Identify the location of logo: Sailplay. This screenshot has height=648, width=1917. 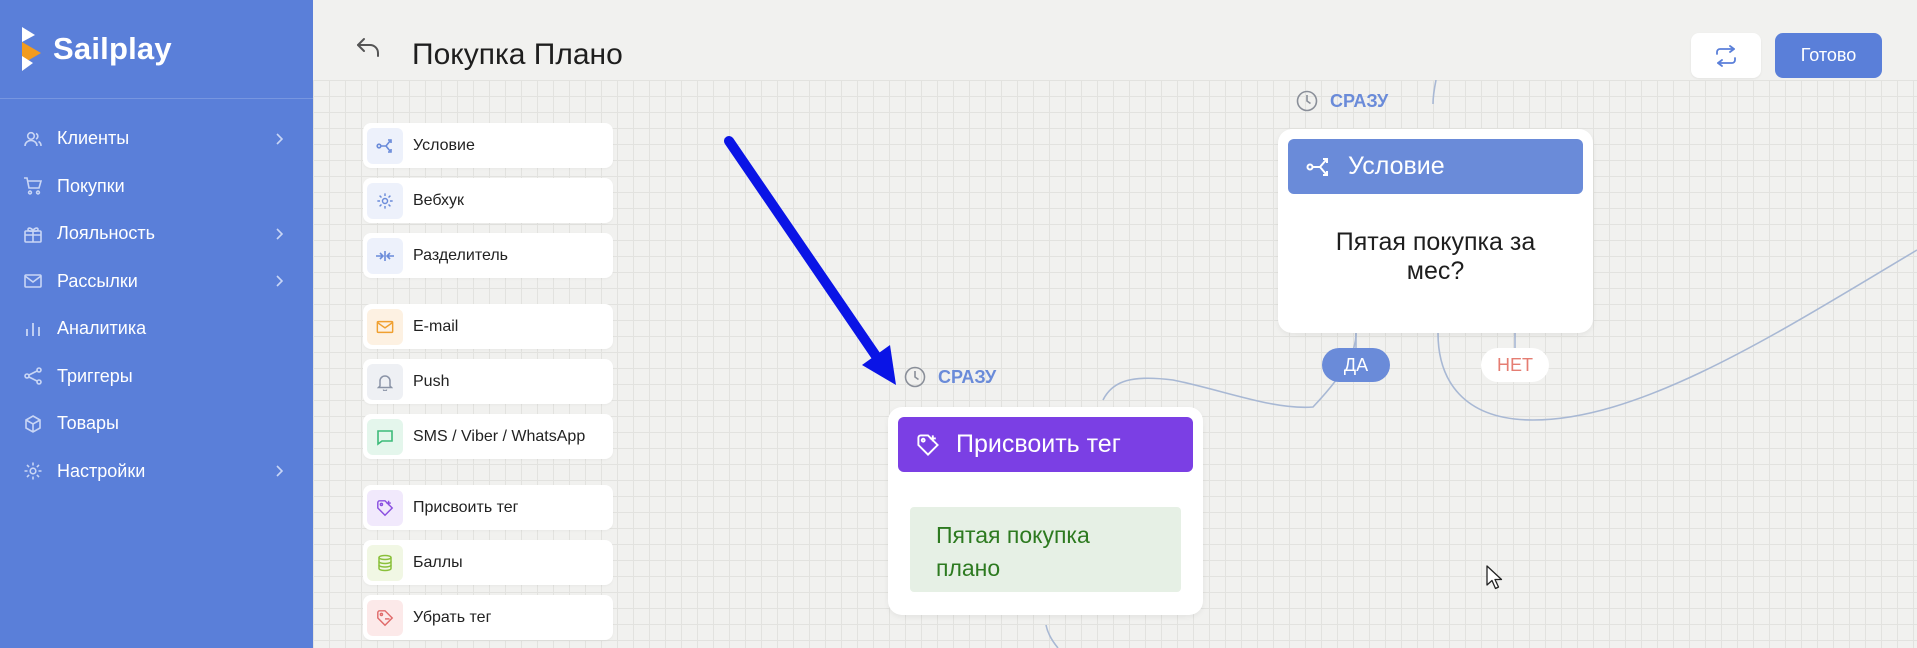
(156, 49).